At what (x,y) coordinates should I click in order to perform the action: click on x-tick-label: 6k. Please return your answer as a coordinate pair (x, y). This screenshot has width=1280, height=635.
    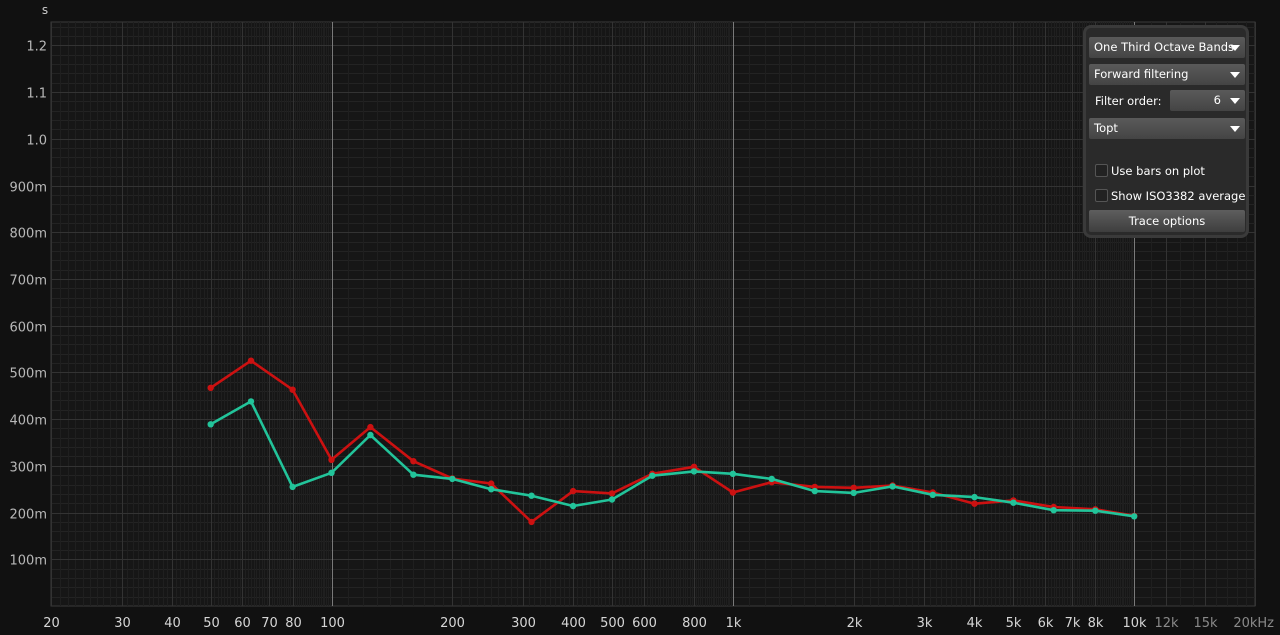
    Looking at the image, I should click on (1046, 623).